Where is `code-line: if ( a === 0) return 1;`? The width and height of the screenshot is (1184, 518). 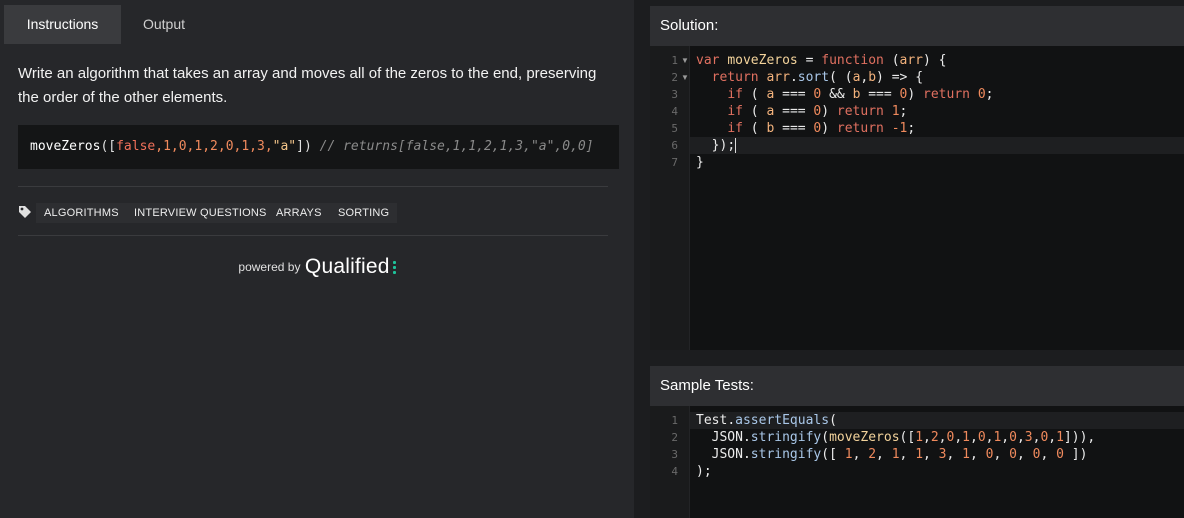 code-line: if ( a === 0) return 1; is located at coordinates (817, 111).